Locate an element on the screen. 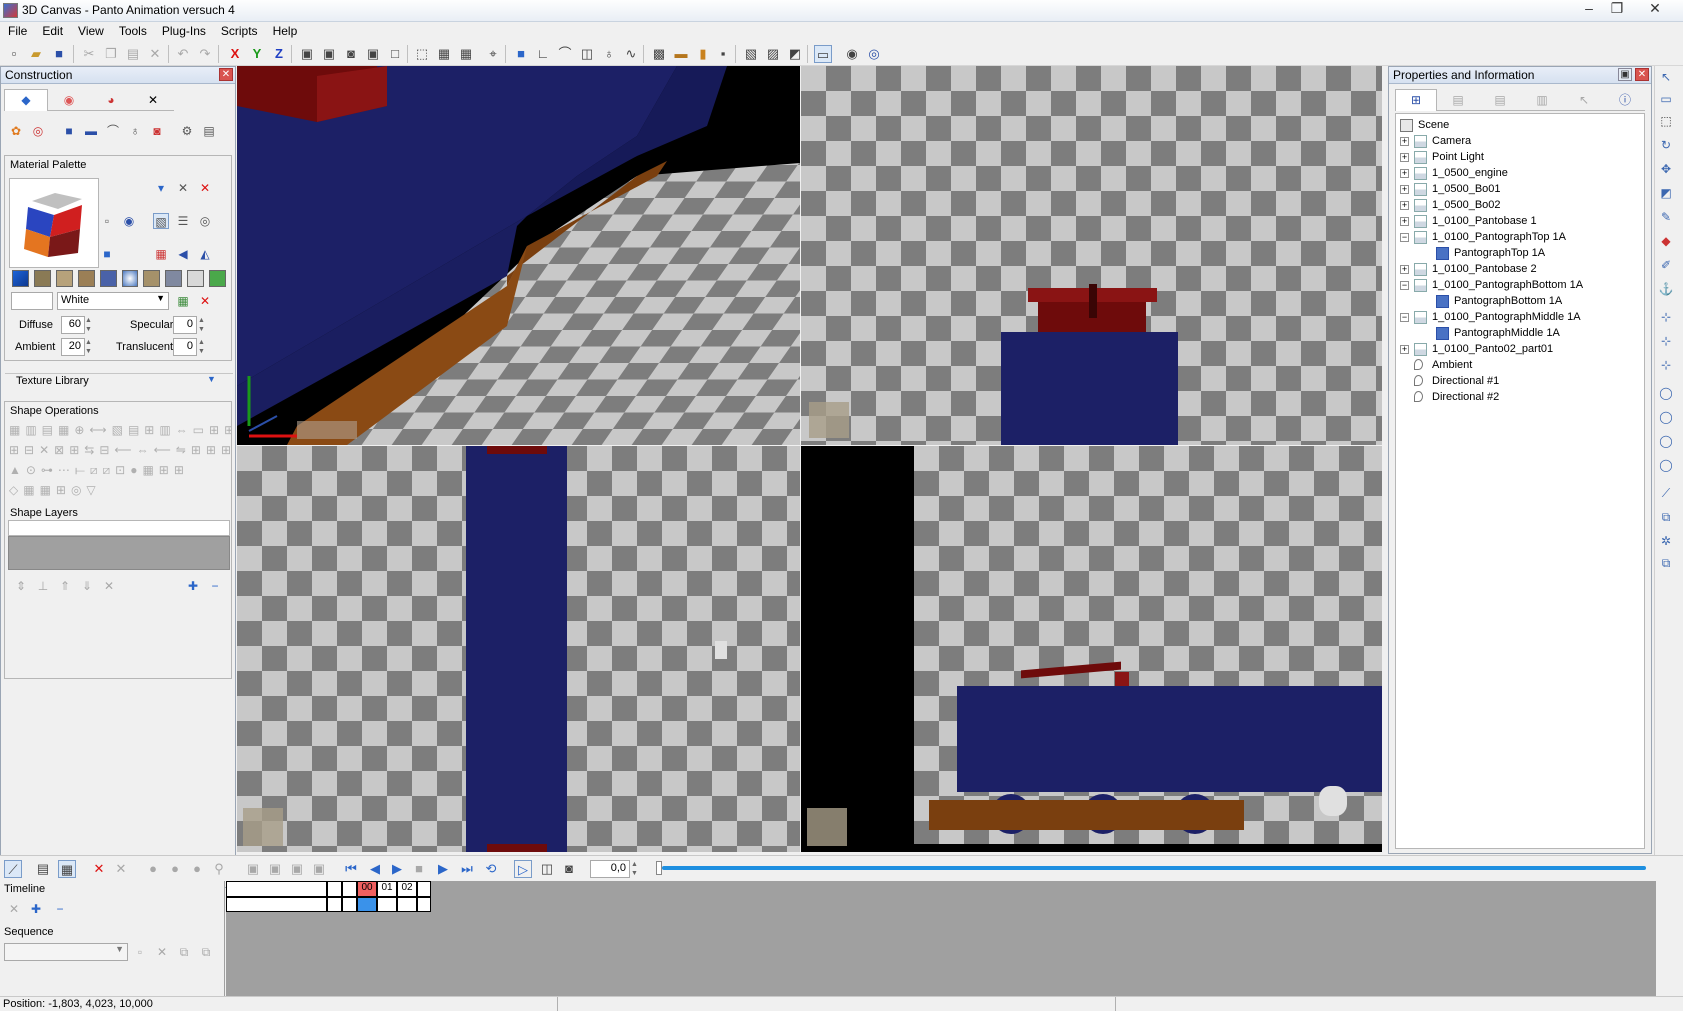 This screenshot has width=1683, height=1011. knife-tool-icon: ⟋ is located at coordinates (1666, 495).